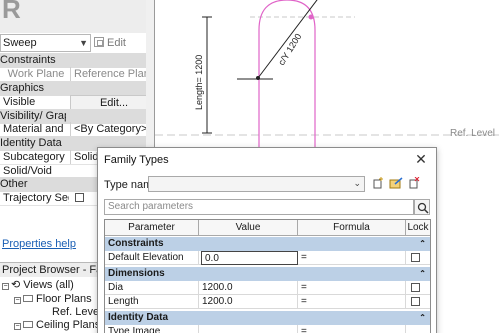  What do you see at coordinates (99, 42) in the screenshot?
I see `edit-type-icon` at bounding box center [99, 42].